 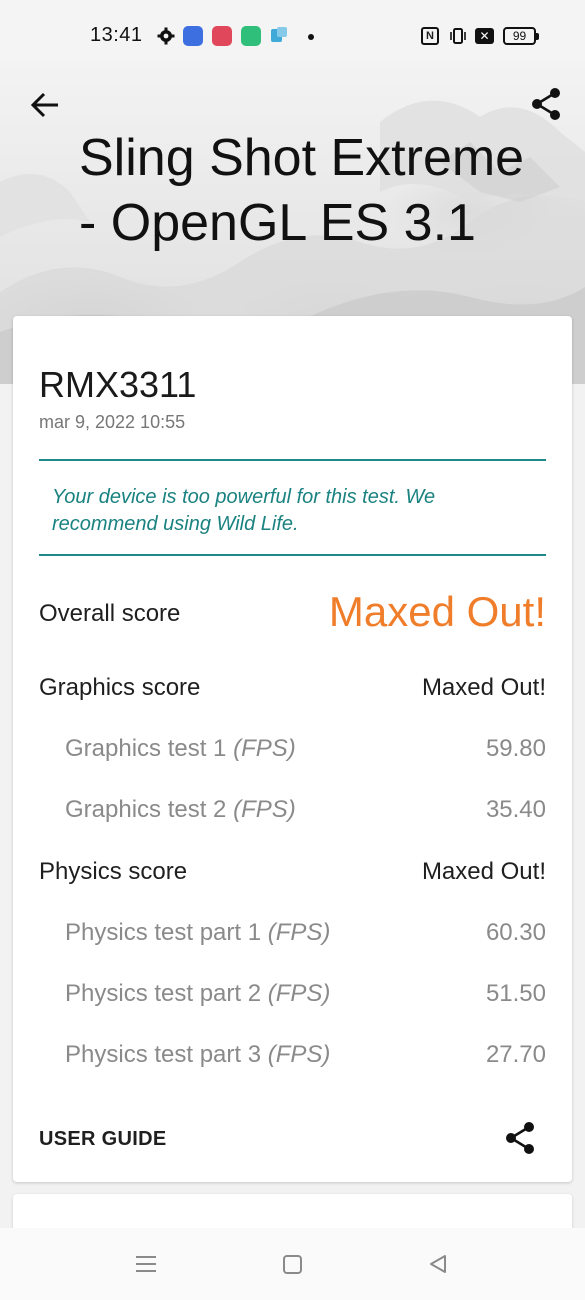 I want to click on graphics-test-row: Graphics test 1 (FPS) 59.80, so click(x=292, y=753).